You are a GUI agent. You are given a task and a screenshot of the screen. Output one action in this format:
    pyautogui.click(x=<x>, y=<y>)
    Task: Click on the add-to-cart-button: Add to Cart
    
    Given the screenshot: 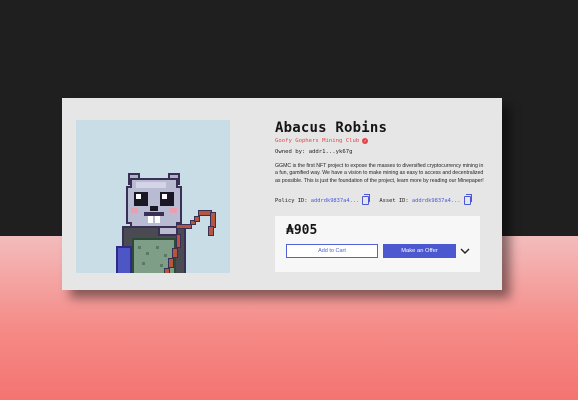 What is the action you would take?
    pyautogui.click(x=332, y=251)
    